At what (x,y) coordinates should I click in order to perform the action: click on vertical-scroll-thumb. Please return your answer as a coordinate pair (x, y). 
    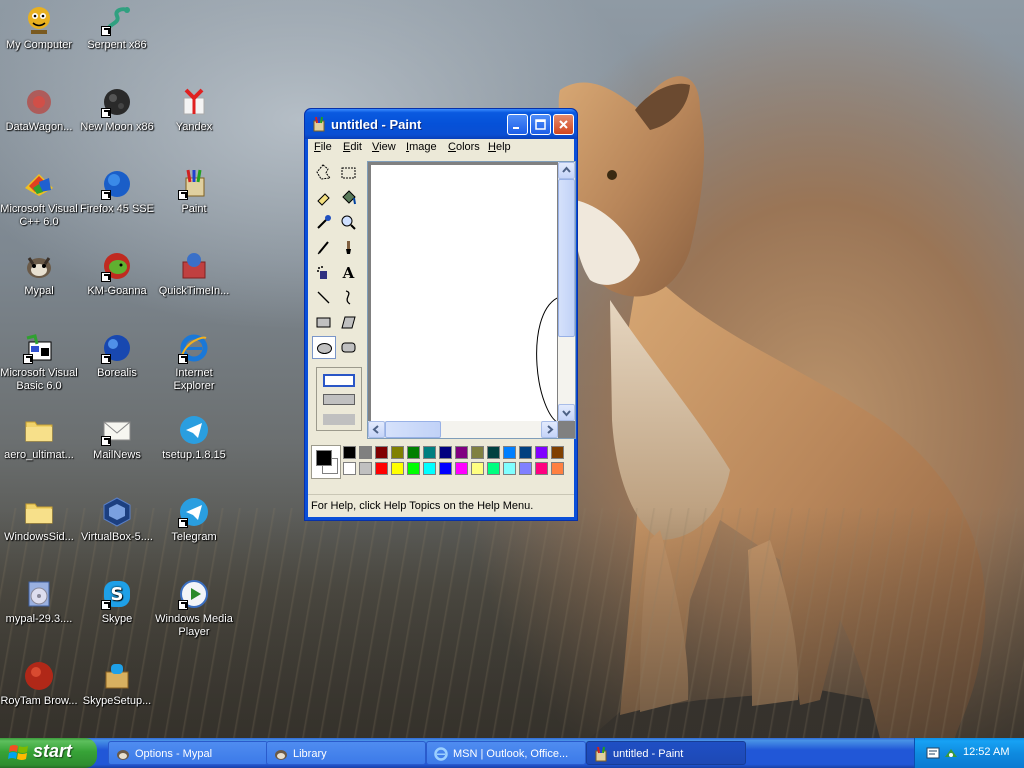
    Looking at the image, I should click on (566, 258).